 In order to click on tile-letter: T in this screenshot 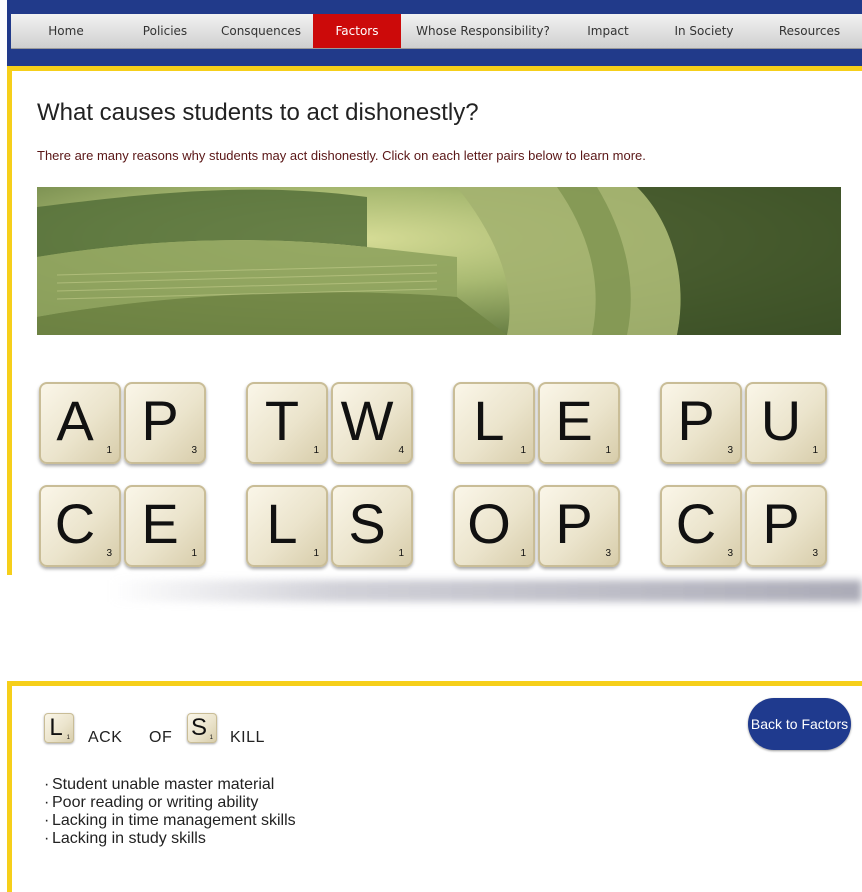, I will do `click(282, 420)`.